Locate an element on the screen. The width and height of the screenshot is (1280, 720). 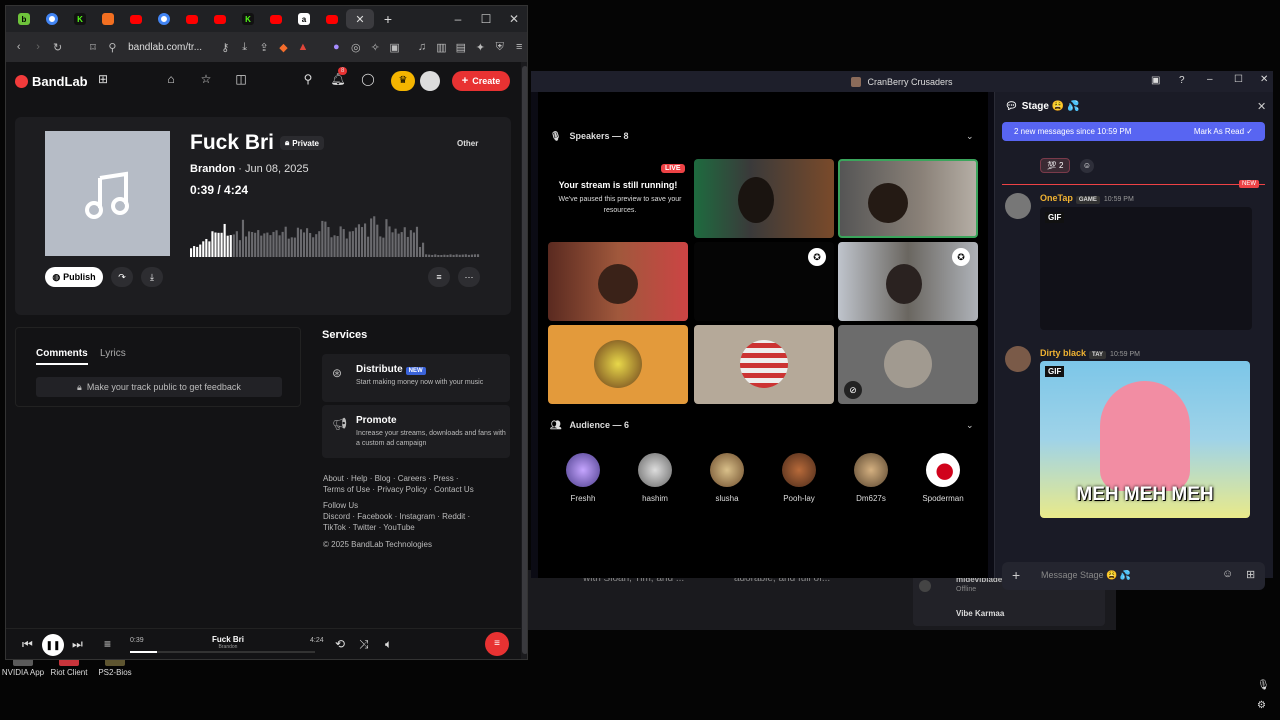
avatar-tile: ⊘ is located at coordinates (908, 364).